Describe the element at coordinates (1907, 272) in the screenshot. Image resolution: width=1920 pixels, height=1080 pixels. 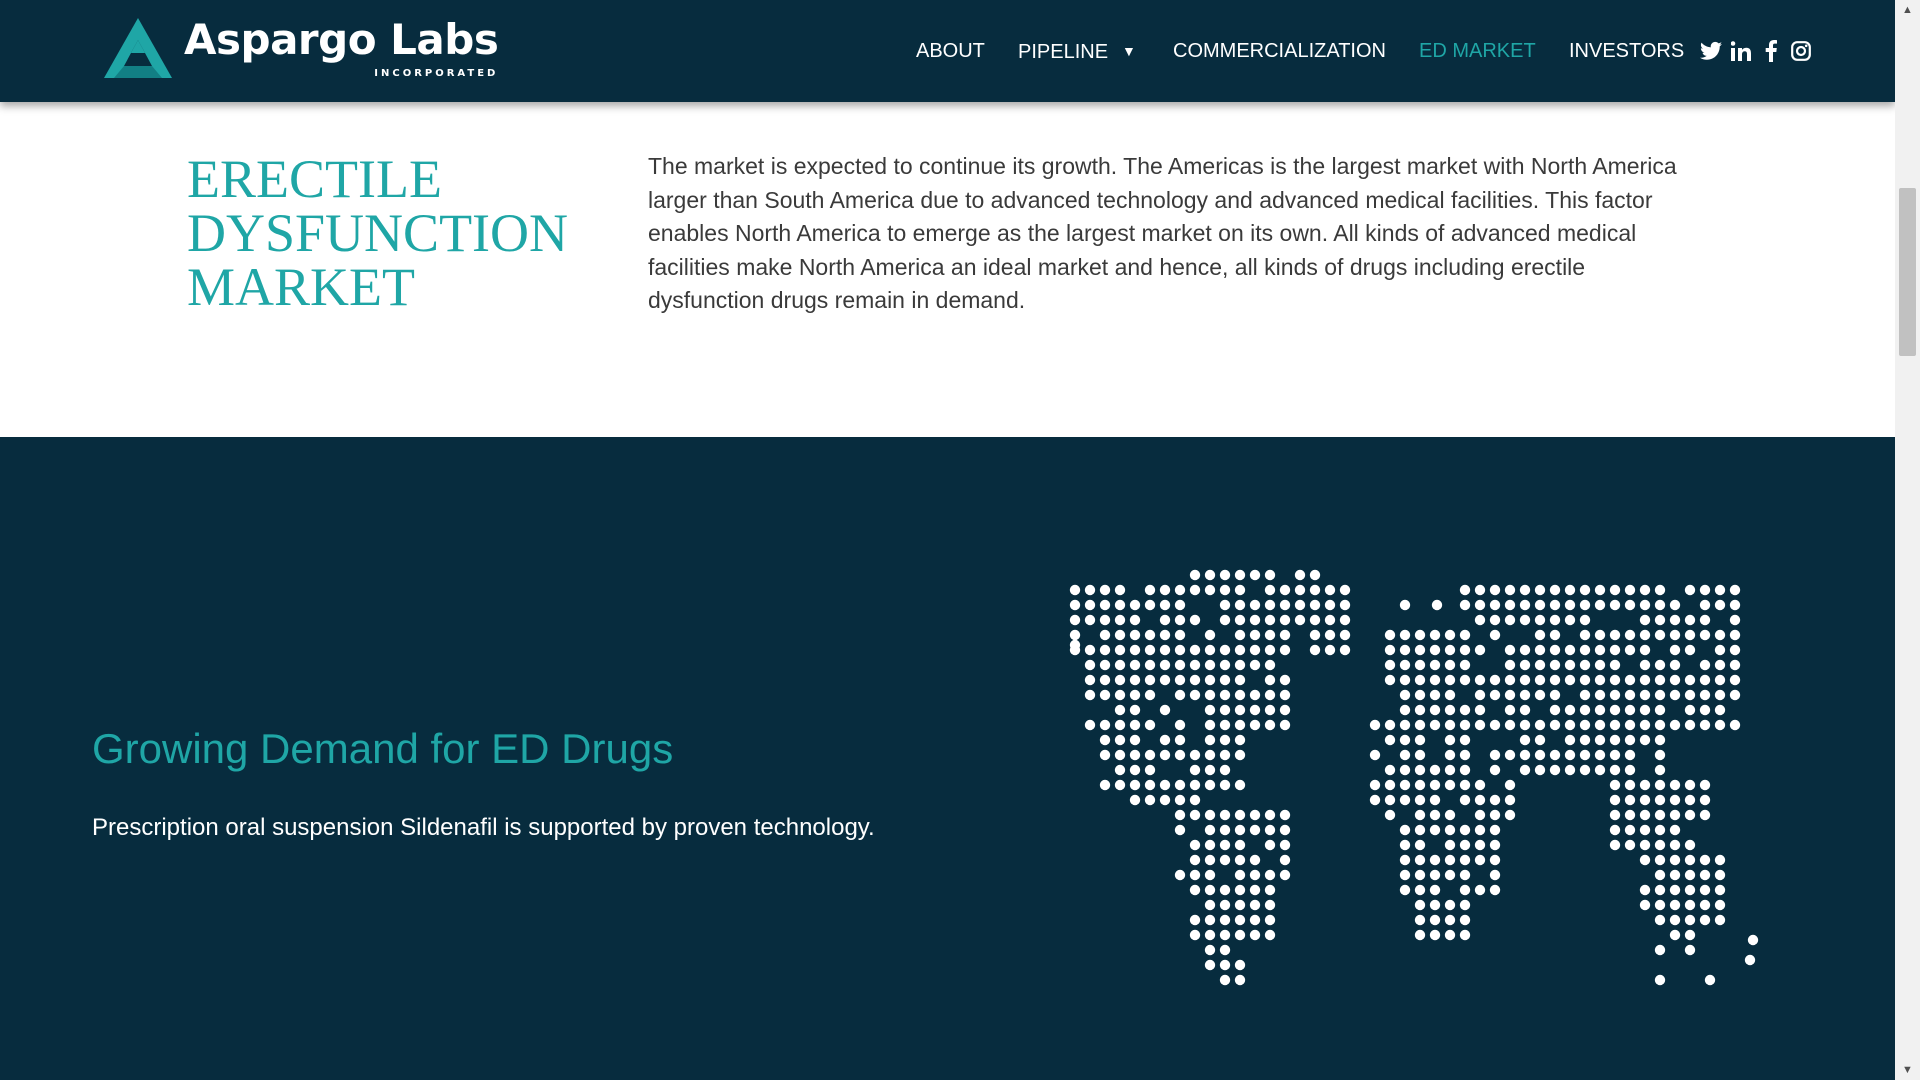
I see `scroll-thumb` at that location.